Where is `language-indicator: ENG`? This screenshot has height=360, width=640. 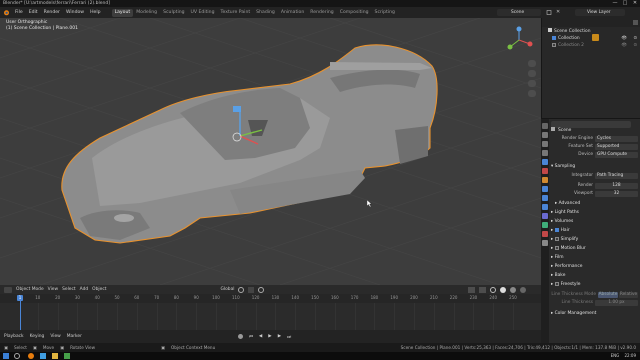
language-indicator: ENG is located at coordinates (615, 355).